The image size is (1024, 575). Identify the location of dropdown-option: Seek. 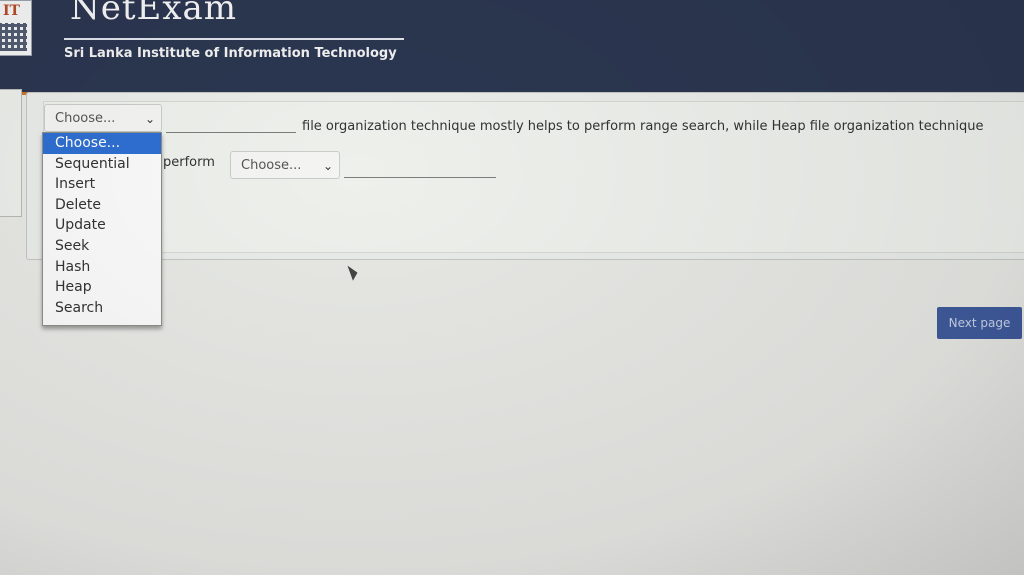
(102, 246).